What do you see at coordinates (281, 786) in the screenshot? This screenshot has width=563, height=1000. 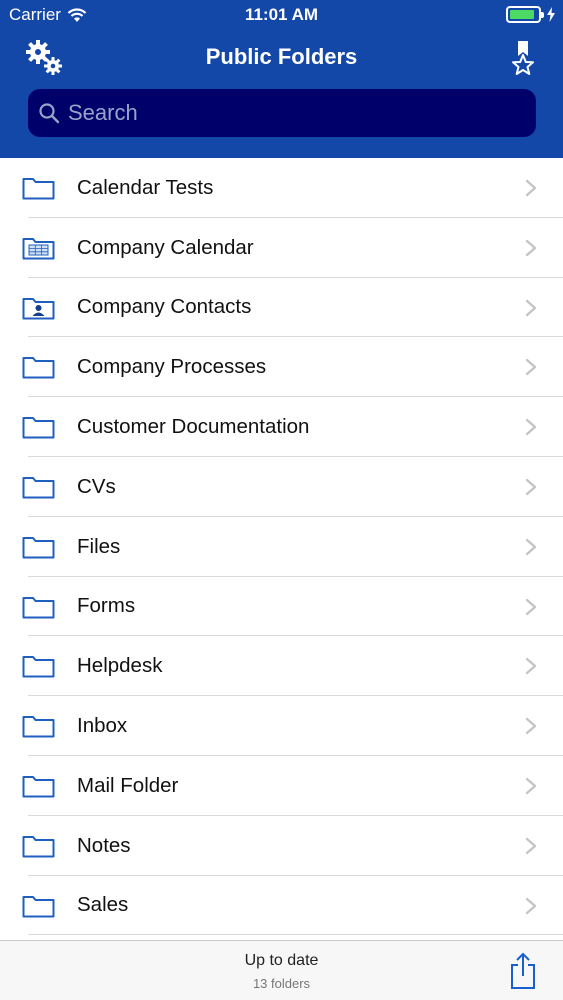 I see `folder-row: Mail Folder` at bounding box center [281, 786].